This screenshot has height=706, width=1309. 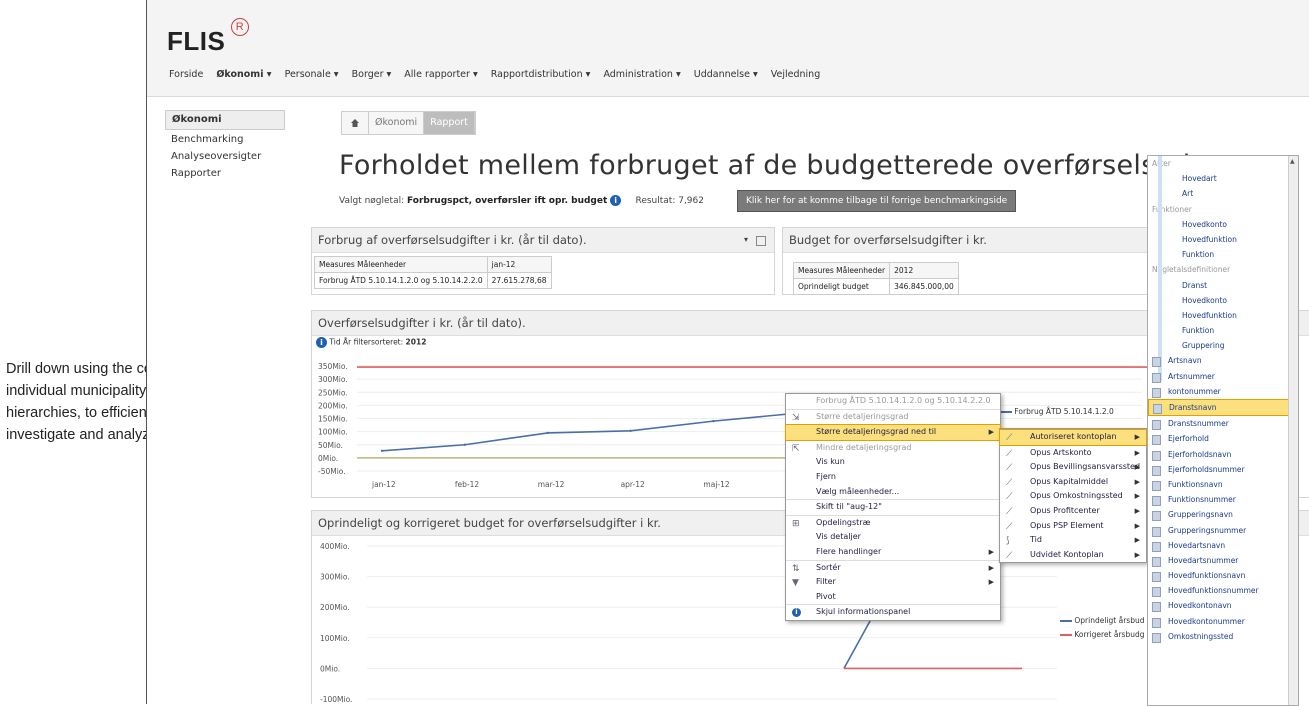 What do you see at coordinates (1223, 469) in the screenshot?
I see `attribute-item: Ejerforholdsnummer` at bounding box center [1223, 469].